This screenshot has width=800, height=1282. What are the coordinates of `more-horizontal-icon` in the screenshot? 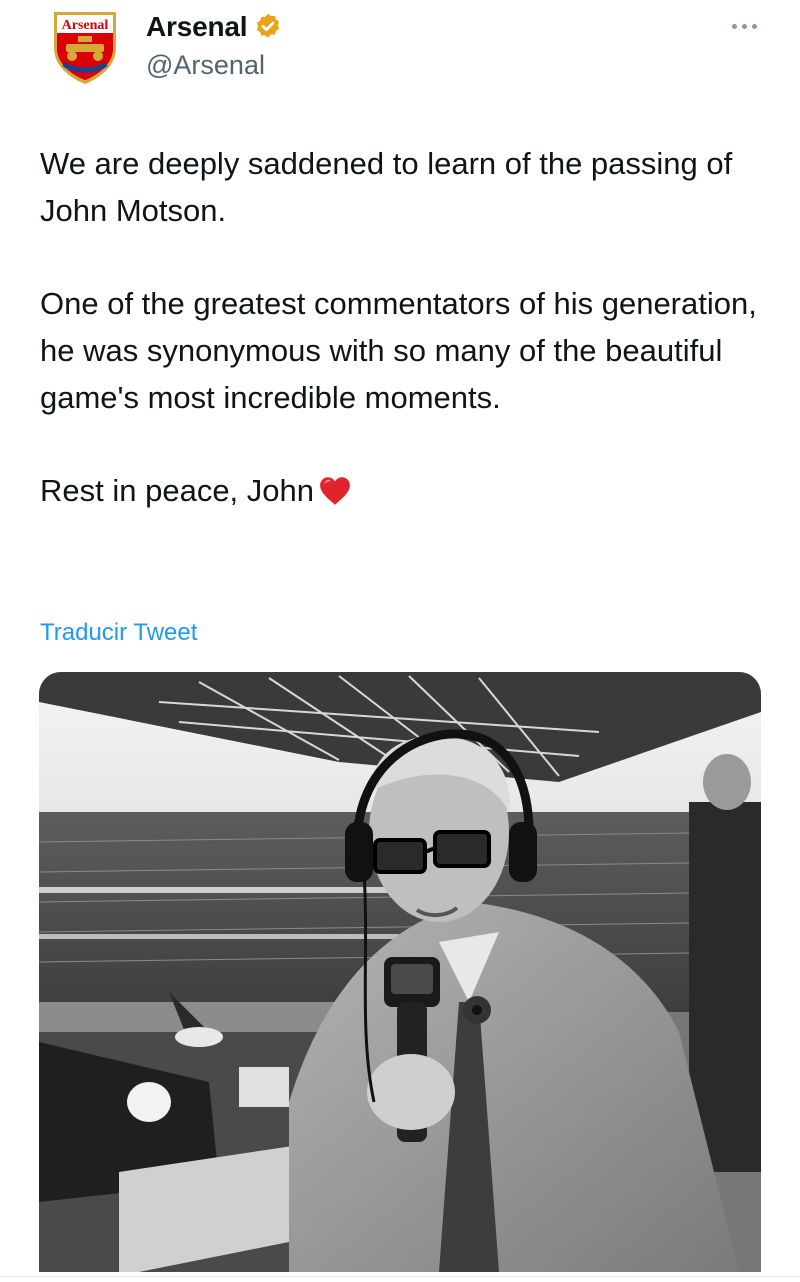 It's located at (744, 26).